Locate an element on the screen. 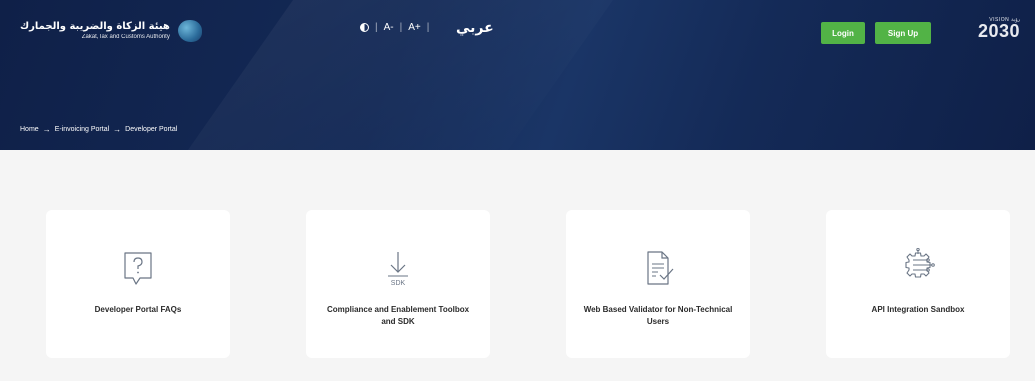 The height and width of the screenshot is (381, 1035). breadcrumb-e-invoicing: E-invoicing Portal is located at coordinates (82, 129).